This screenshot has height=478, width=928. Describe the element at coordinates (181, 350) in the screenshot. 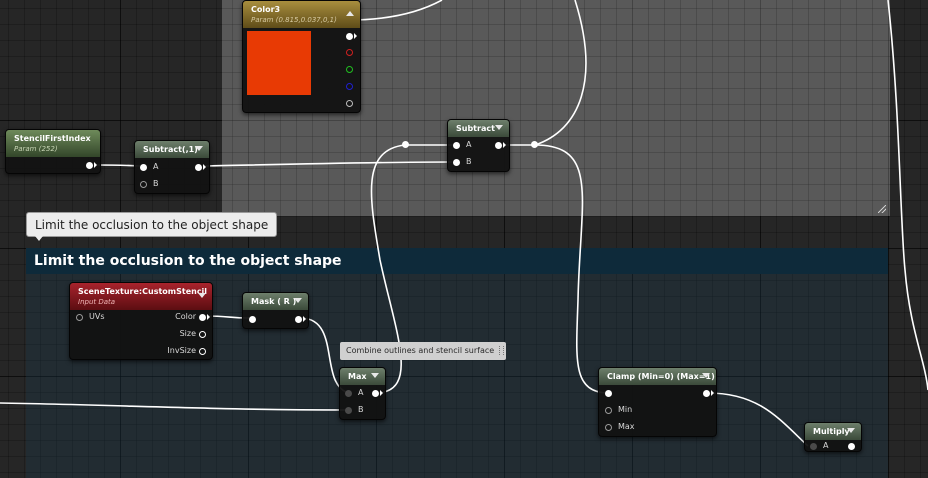

I see `pin-label-invsize: InvSize` at that location.